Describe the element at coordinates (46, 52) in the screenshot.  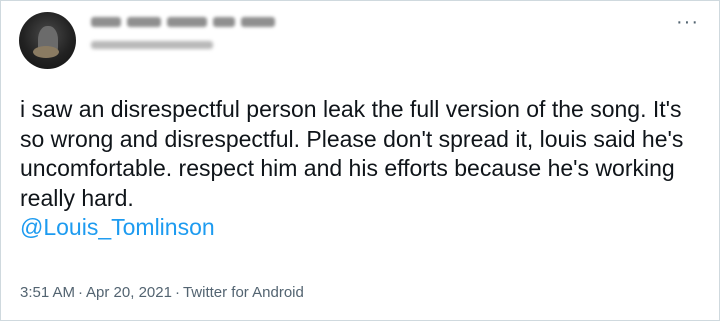
I see `avatar-guitar-shape` at that location.